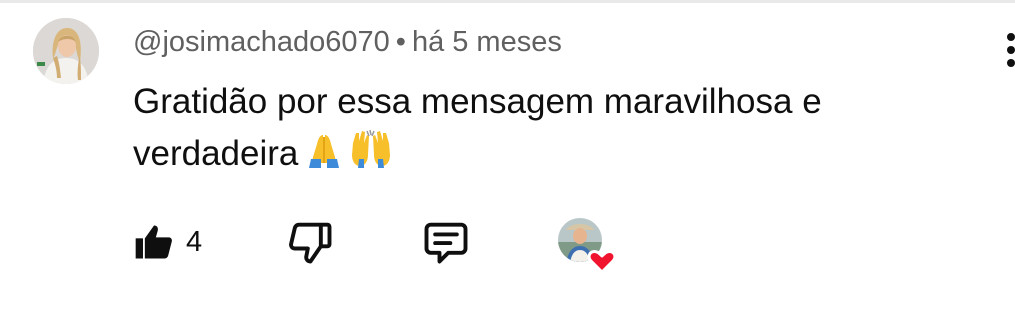 This screenshot has width=1015, height=315. Describe the element at coordinates (324, 156) in the screenshot. I see `folded-hands-emoji` at that location.